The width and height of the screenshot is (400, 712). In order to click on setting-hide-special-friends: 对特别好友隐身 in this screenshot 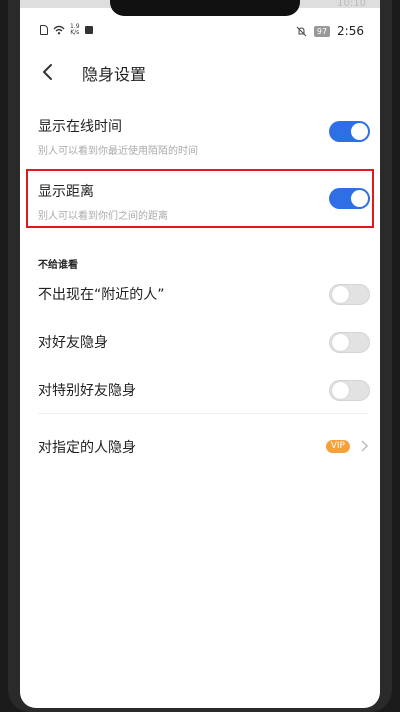, I will do `click(204, 391)`.